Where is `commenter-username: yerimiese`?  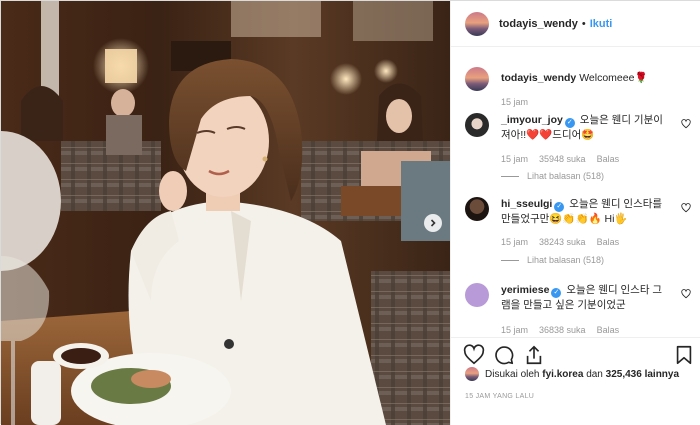
commenter-username: yerimiese is located at coordinates (525, 290).